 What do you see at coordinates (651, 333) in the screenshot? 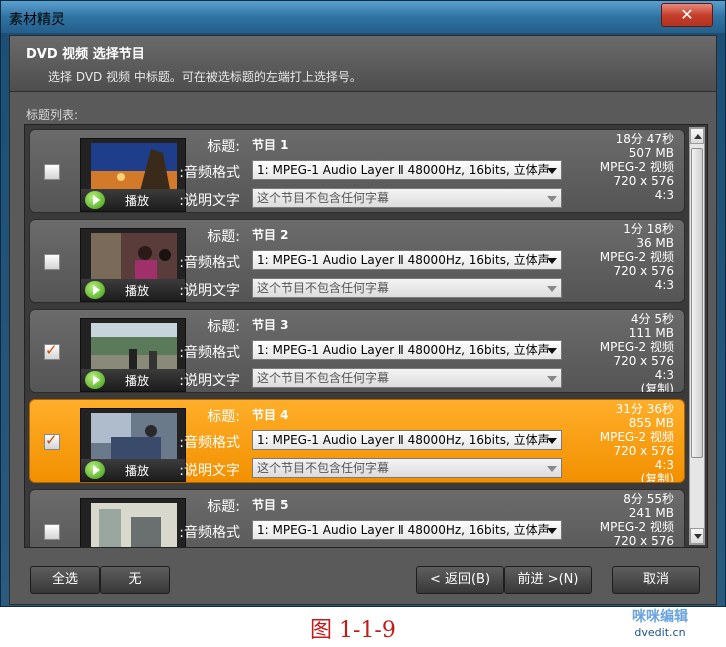
I see `file-size: 111 MB` at bounding box center [651, 333].